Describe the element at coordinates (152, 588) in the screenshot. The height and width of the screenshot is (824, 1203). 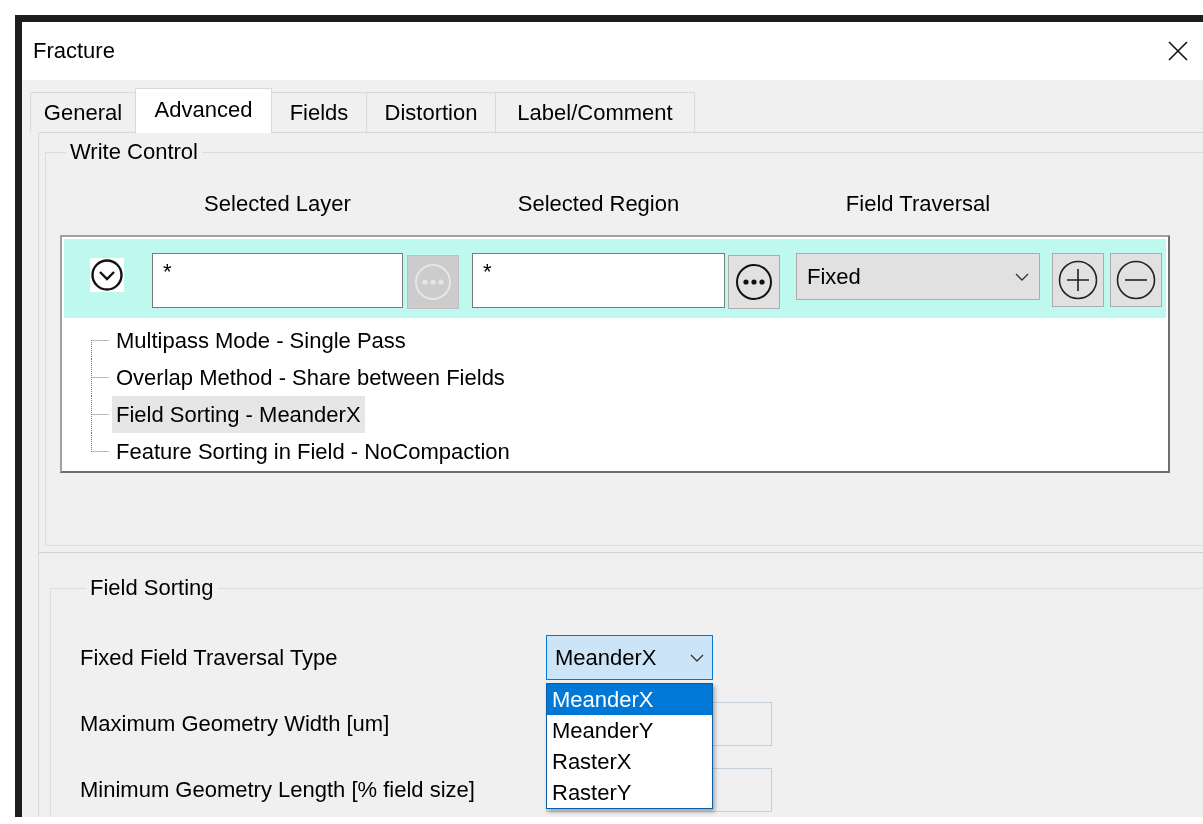
I see `group-title: Field Sorting` at that location.